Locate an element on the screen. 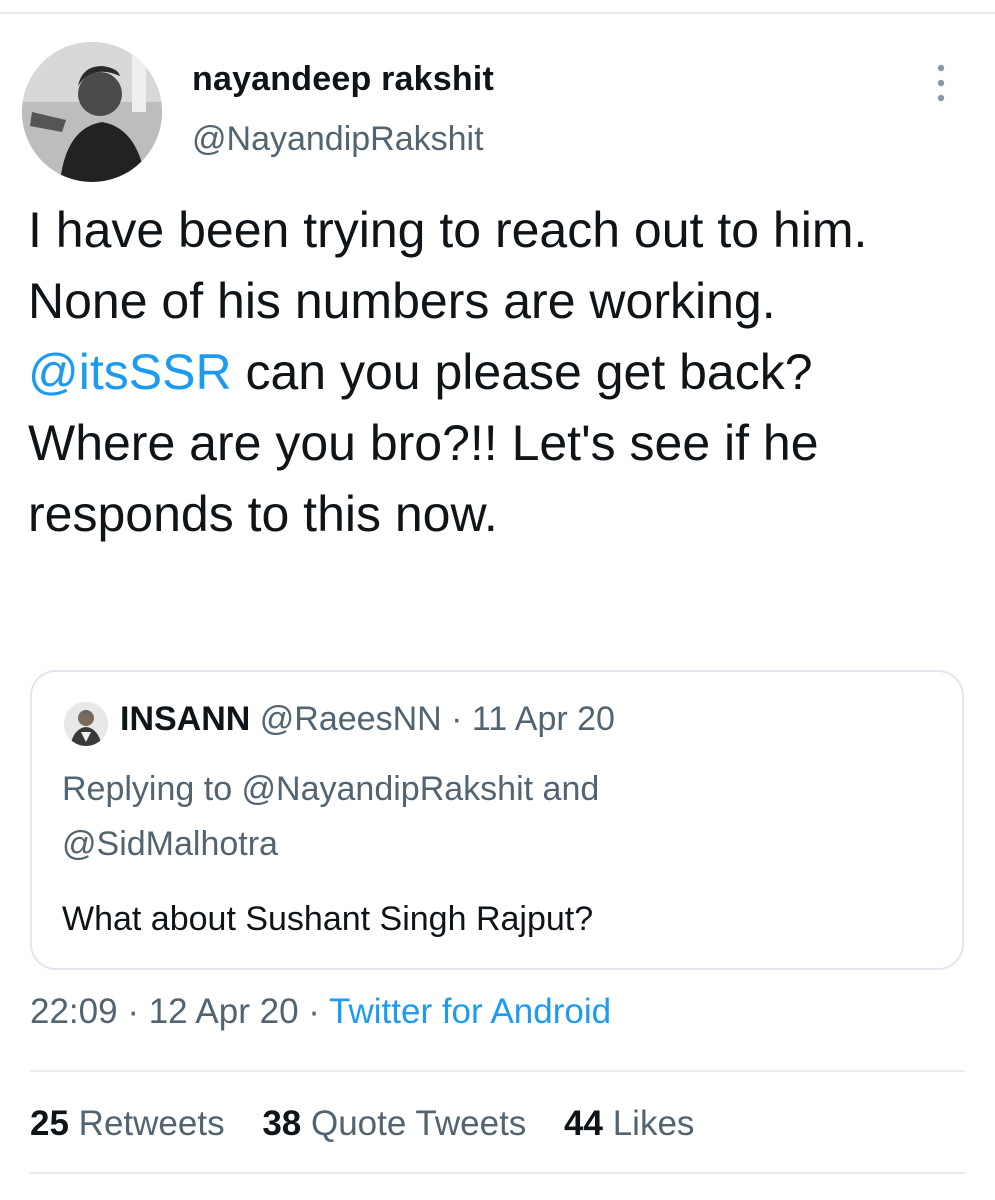 Image resolution: width=995 pixels, height=1200 pixels. retweets-stat: 25 Retweets is located at coordinates (127, 1123).